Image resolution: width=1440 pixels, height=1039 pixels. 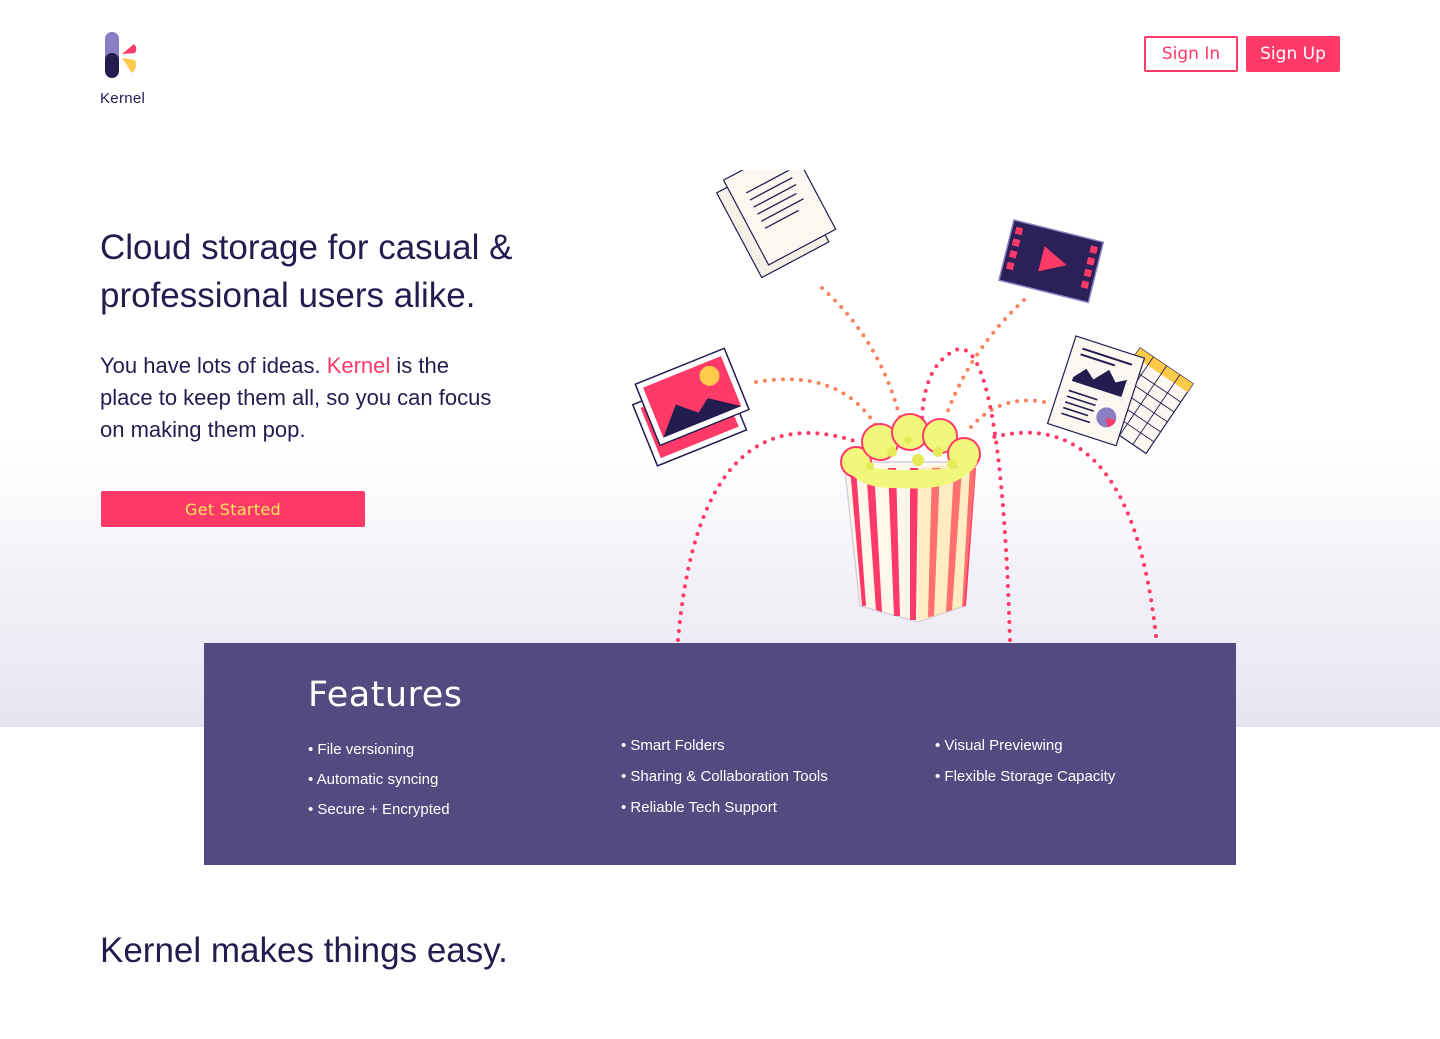 What do you see at coordinates (690, 407) in the screenshot?
I see `photo-icon` at bounding box center [690, 407].